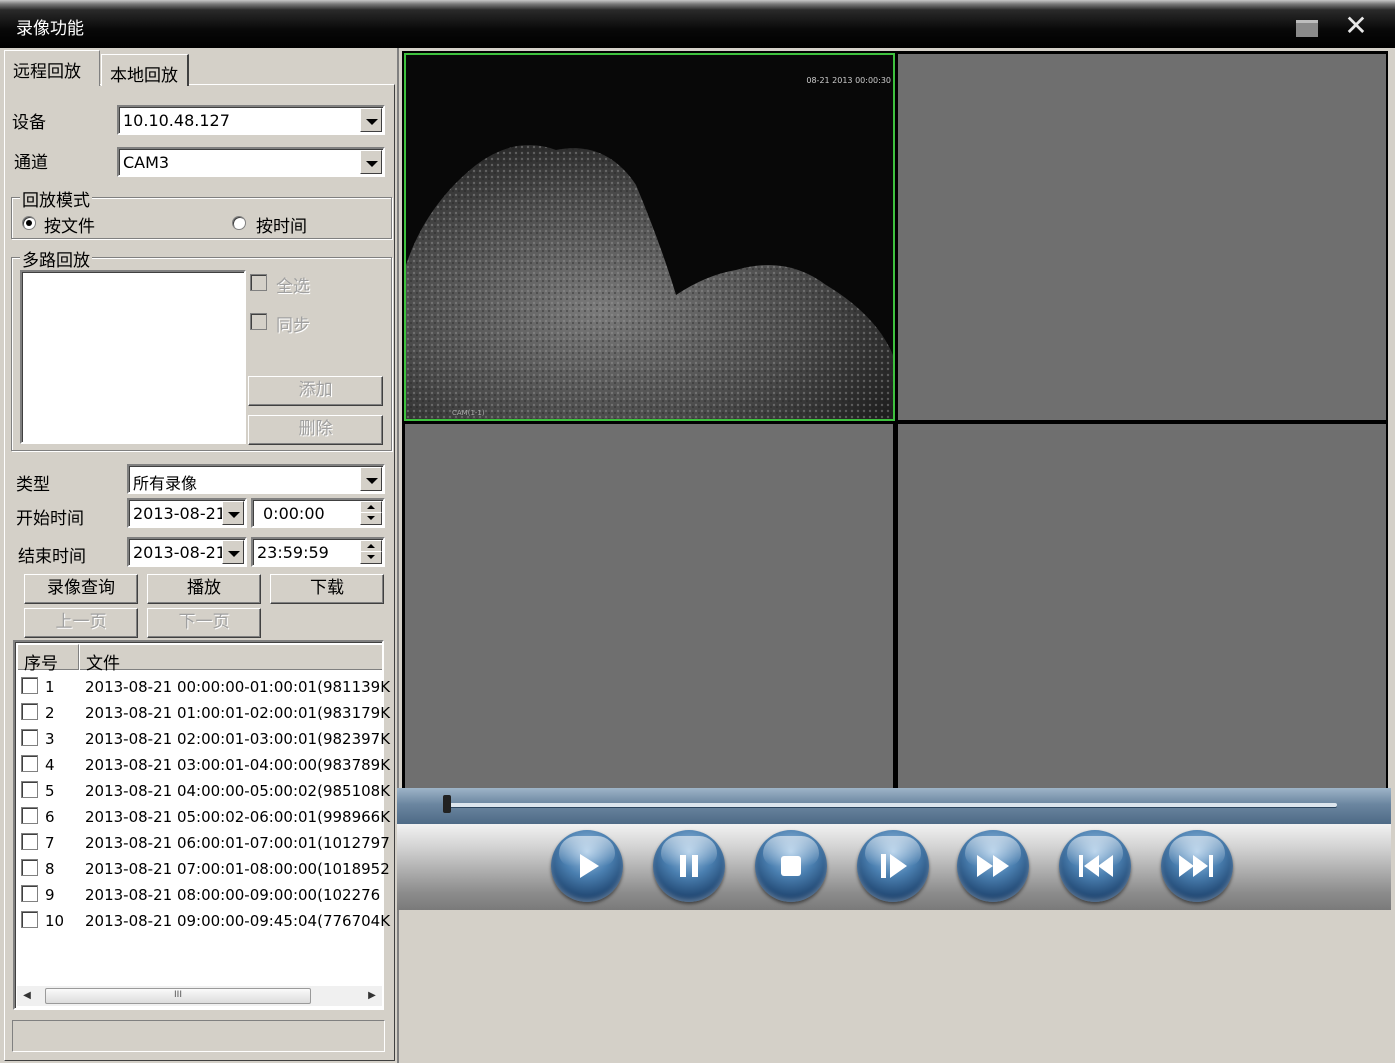  Describe the element at coordinates (238, 817) in the screenshot. I see `row-file-name: 2013-08-21 05:00:02-06:00:01(998966K` at that location.